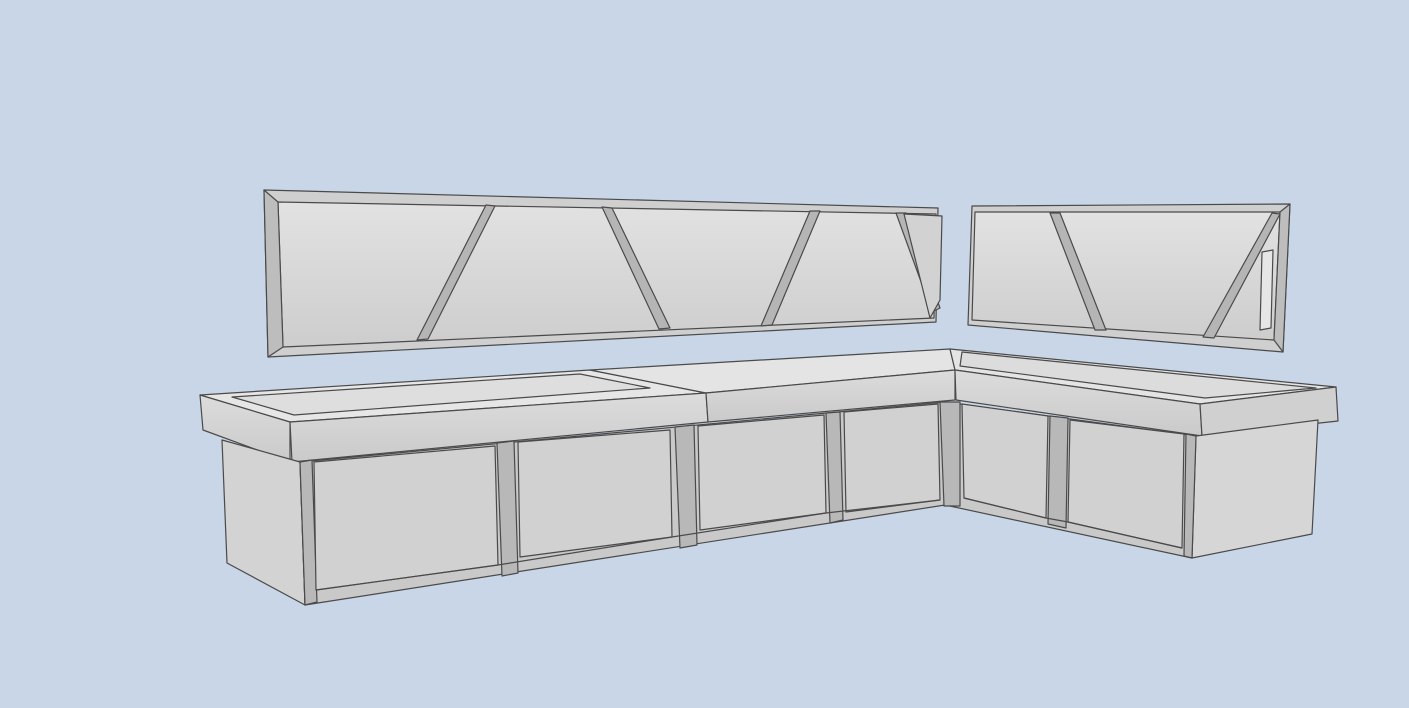 This screenshot has width=1409, height=708. Describe the element at coordinates (1126, 276) in the screenshot. I see `backrest-right-face` at that location.